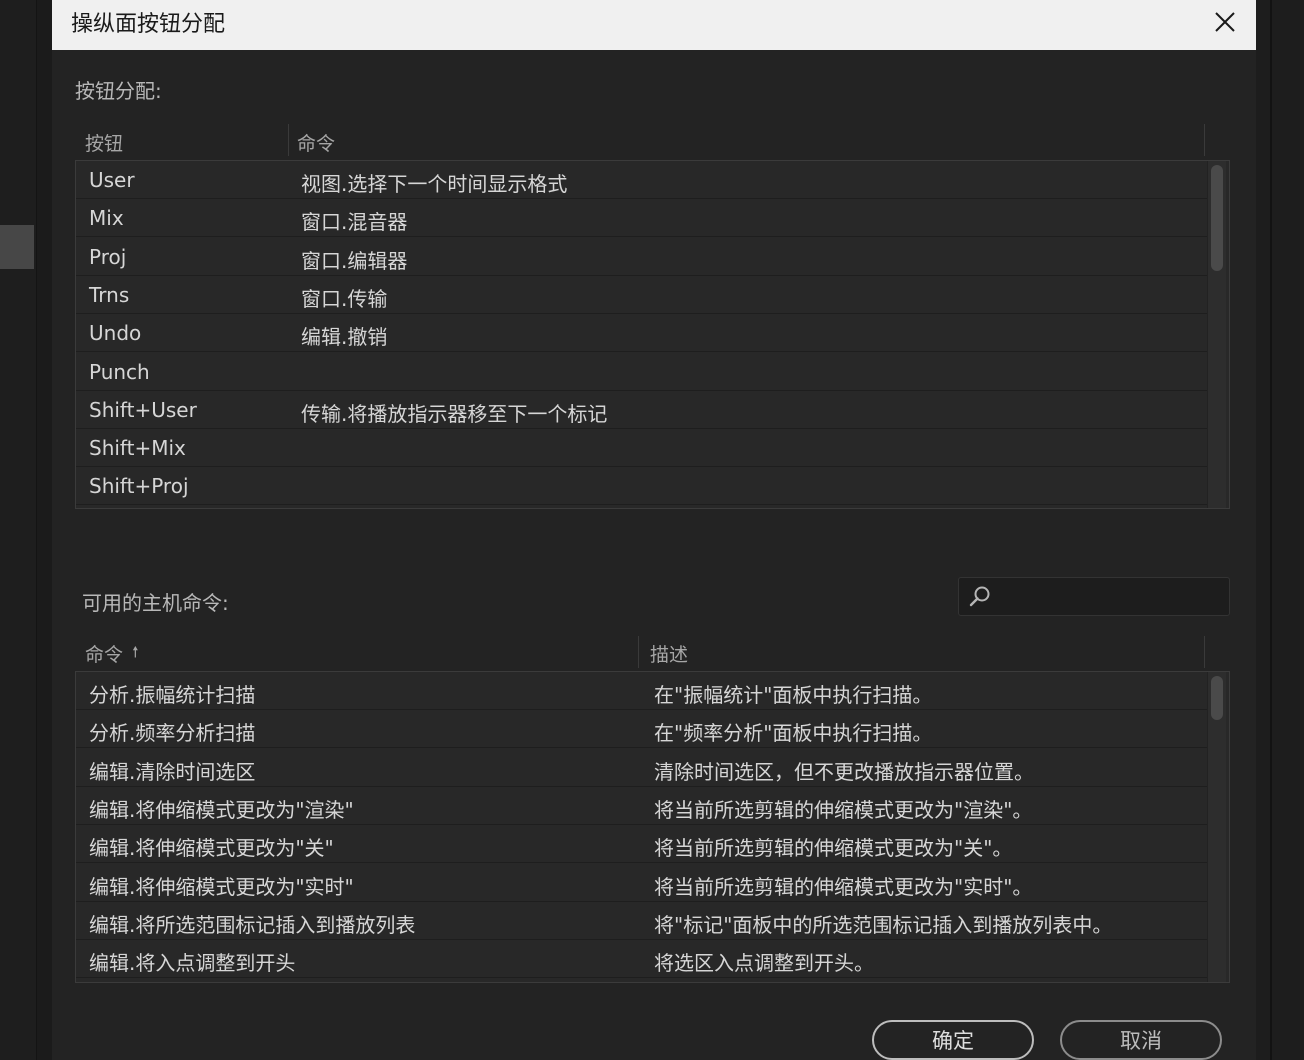  What do you see at coordinates (119, 372) in the screenshot?
I see `assignments-button-cell: Punch` at bounding box center [119, 372].